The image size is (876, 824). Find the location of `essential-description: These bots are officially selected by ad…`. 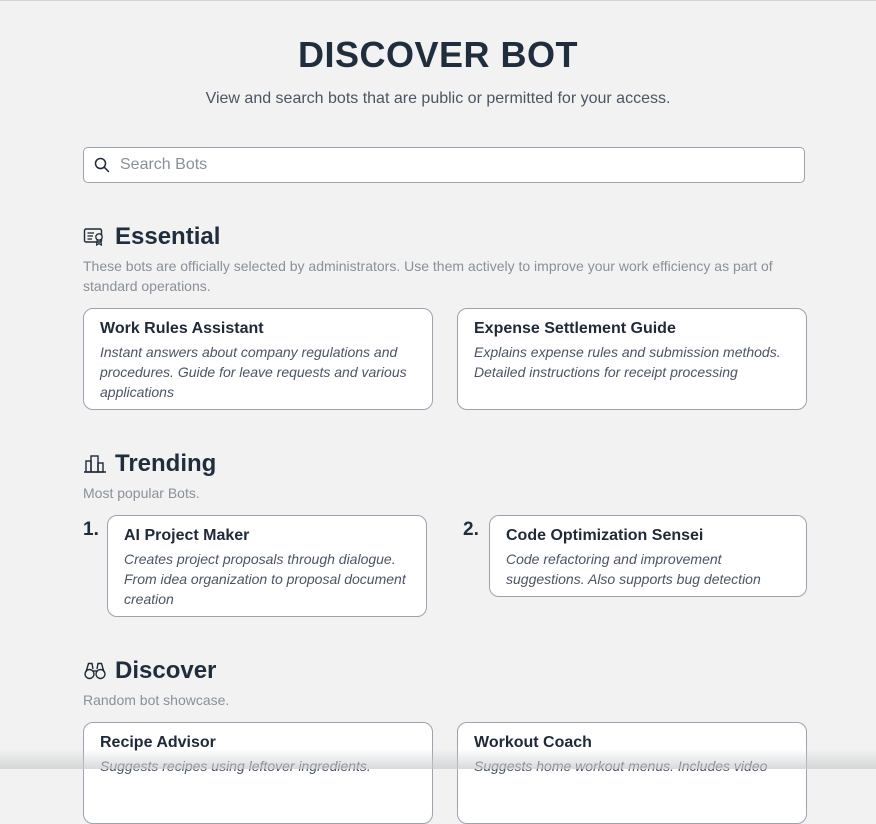

essential-description: These bots are officially selected by ad… is located at coordinates (428, 276).